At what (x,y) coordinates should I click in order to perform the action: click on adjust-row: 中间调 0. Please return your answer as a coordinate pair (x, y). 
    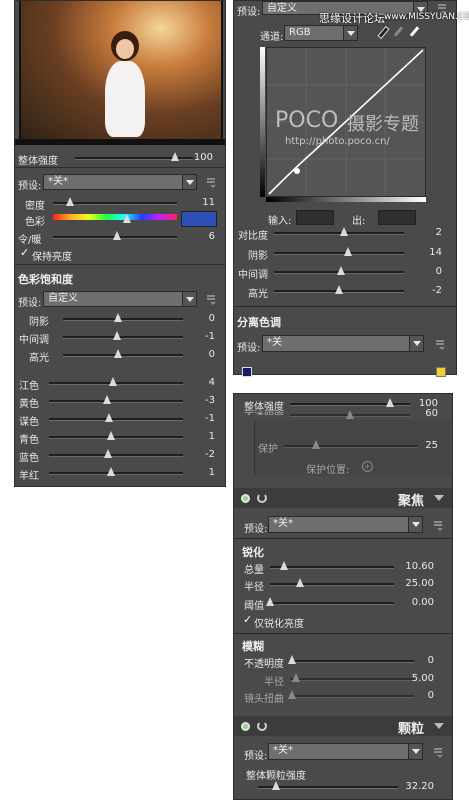
    Looking at the image, I should click on (345, 274).